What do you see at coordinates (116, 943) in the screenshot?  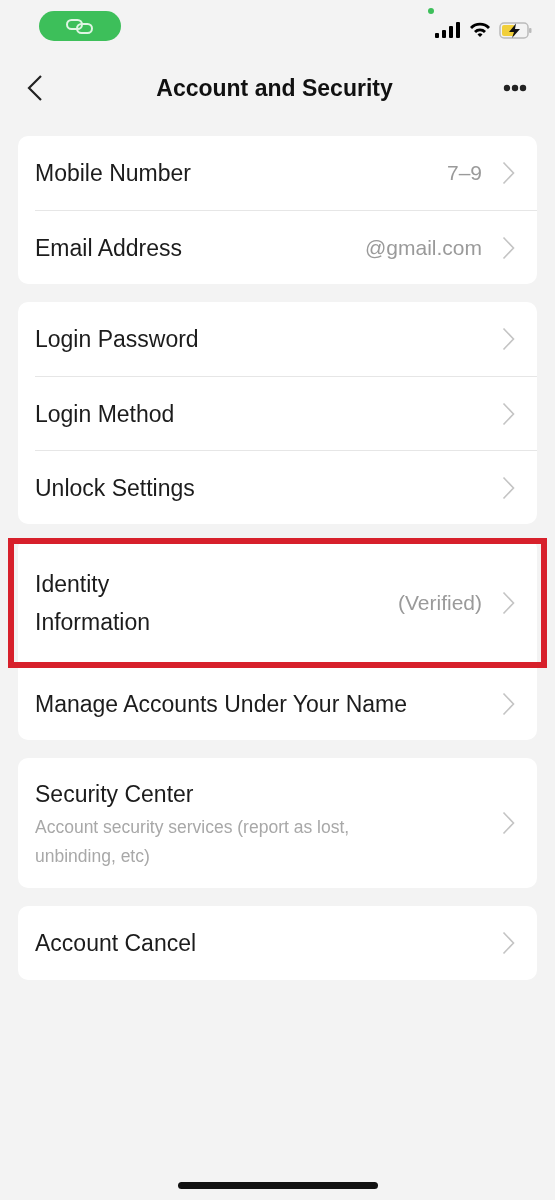 I see `row-label: Account Cancel` at bounding box center [116, 943].